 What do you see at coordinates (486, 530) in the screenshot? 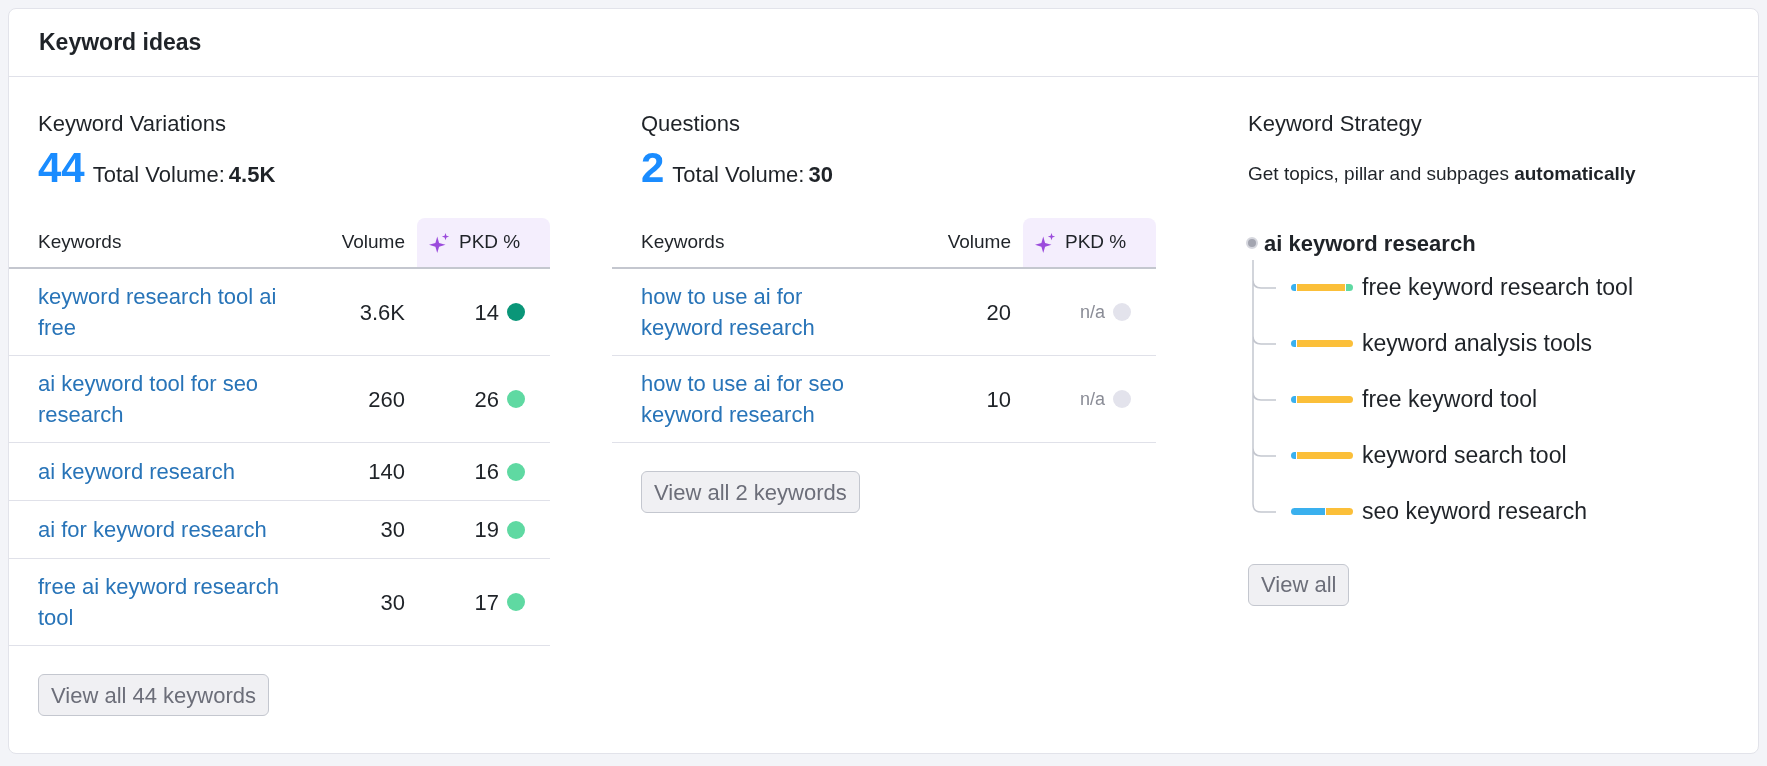
I see `pkd-value: 19` at bounding box center [486, 530].